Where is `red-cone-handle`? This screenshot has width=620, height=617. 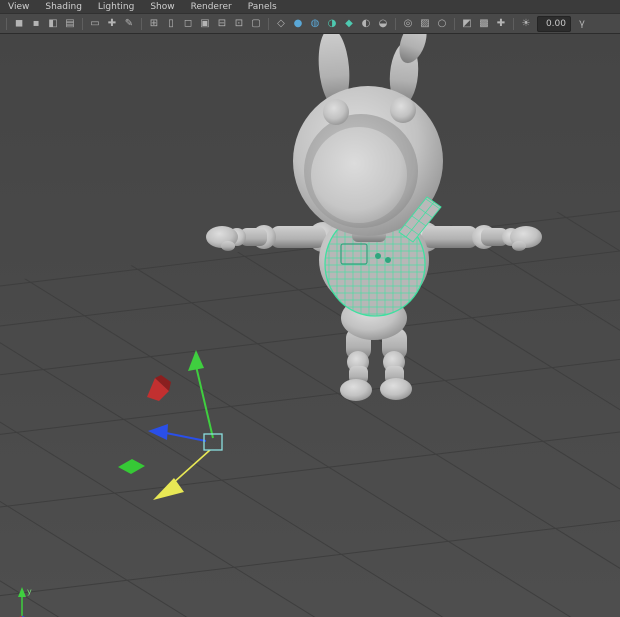
red-cone-handle is located at coordinates (159, 388).